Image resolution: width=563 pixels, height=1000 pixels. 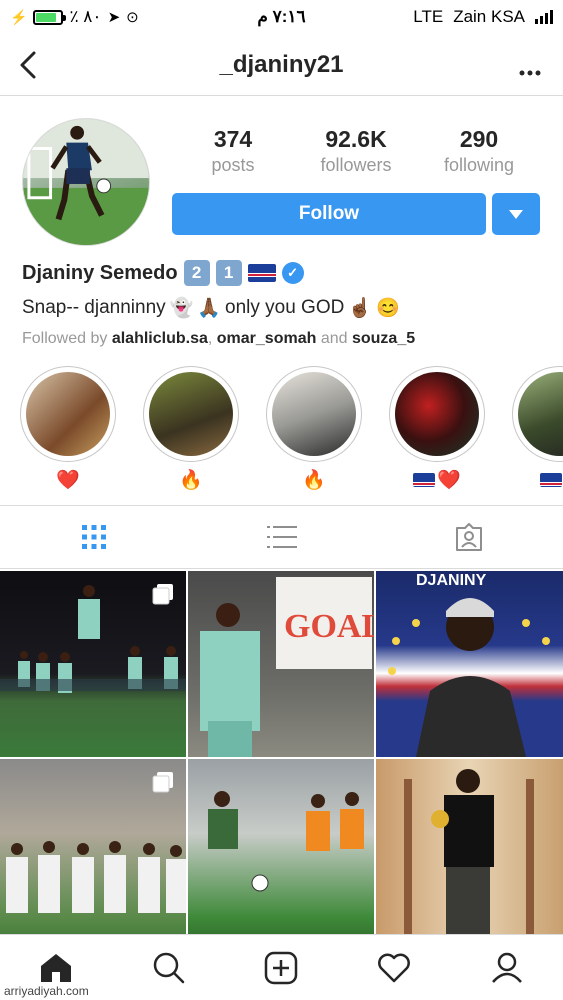 I want to click on search-icon, so click(x=169, y=967).